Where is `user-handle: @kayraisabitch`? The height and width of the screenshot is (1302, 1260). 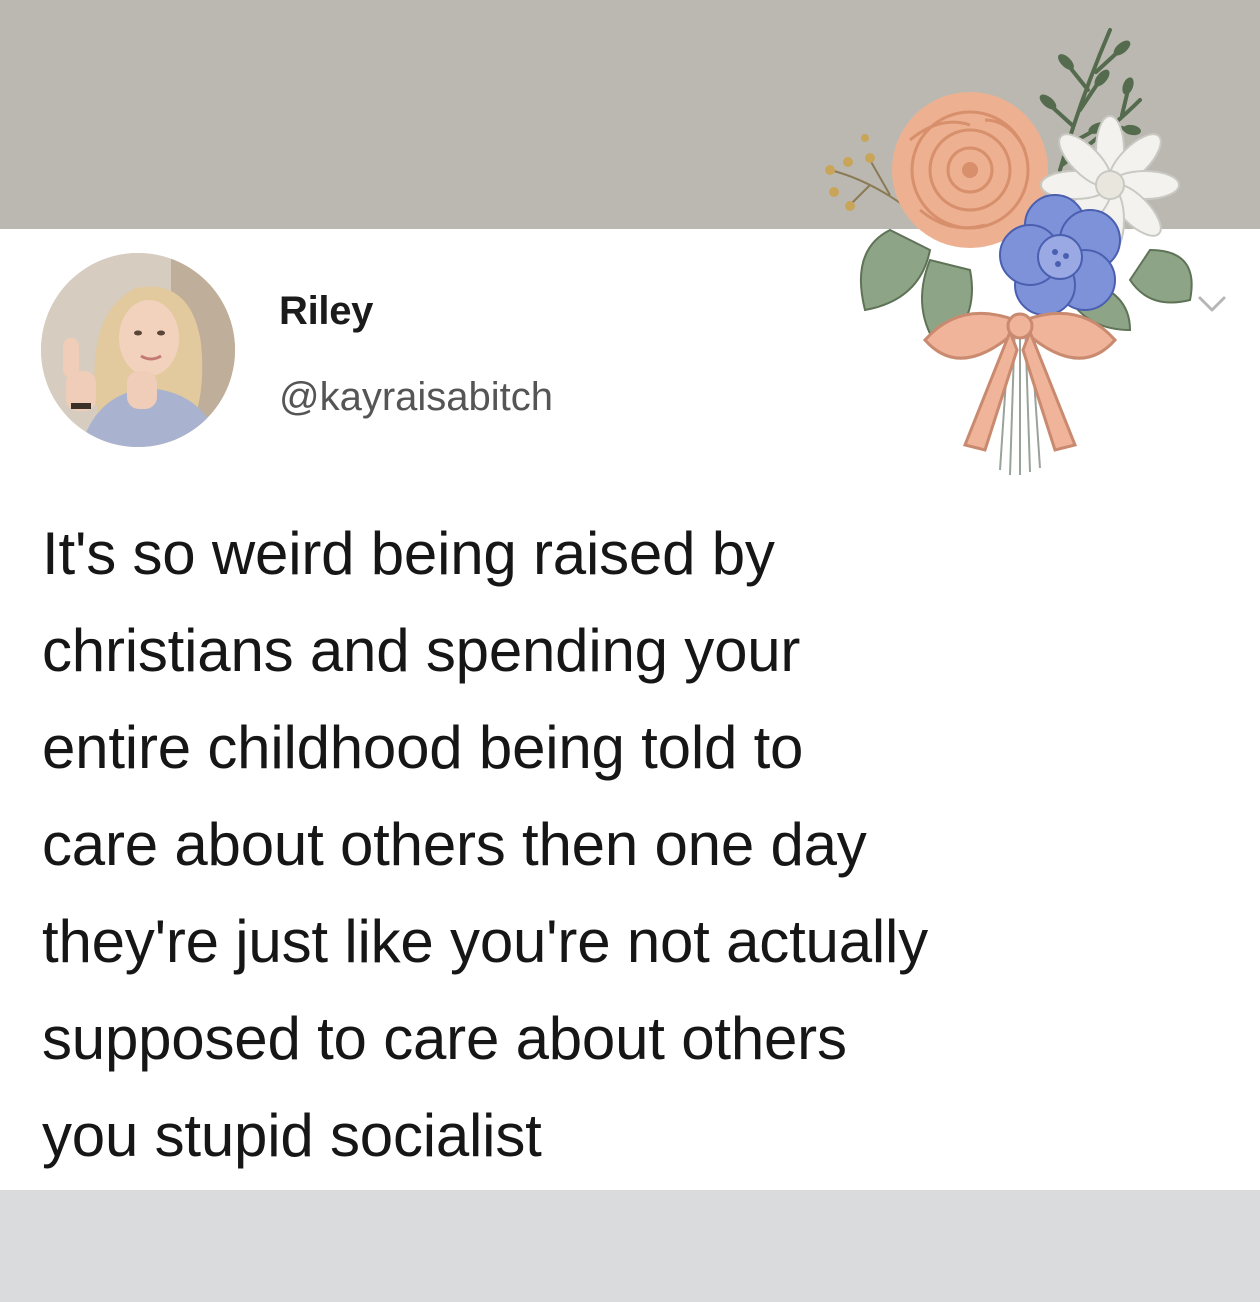 user-handle: @kayraisabitch is located at coordinates (416, 397).